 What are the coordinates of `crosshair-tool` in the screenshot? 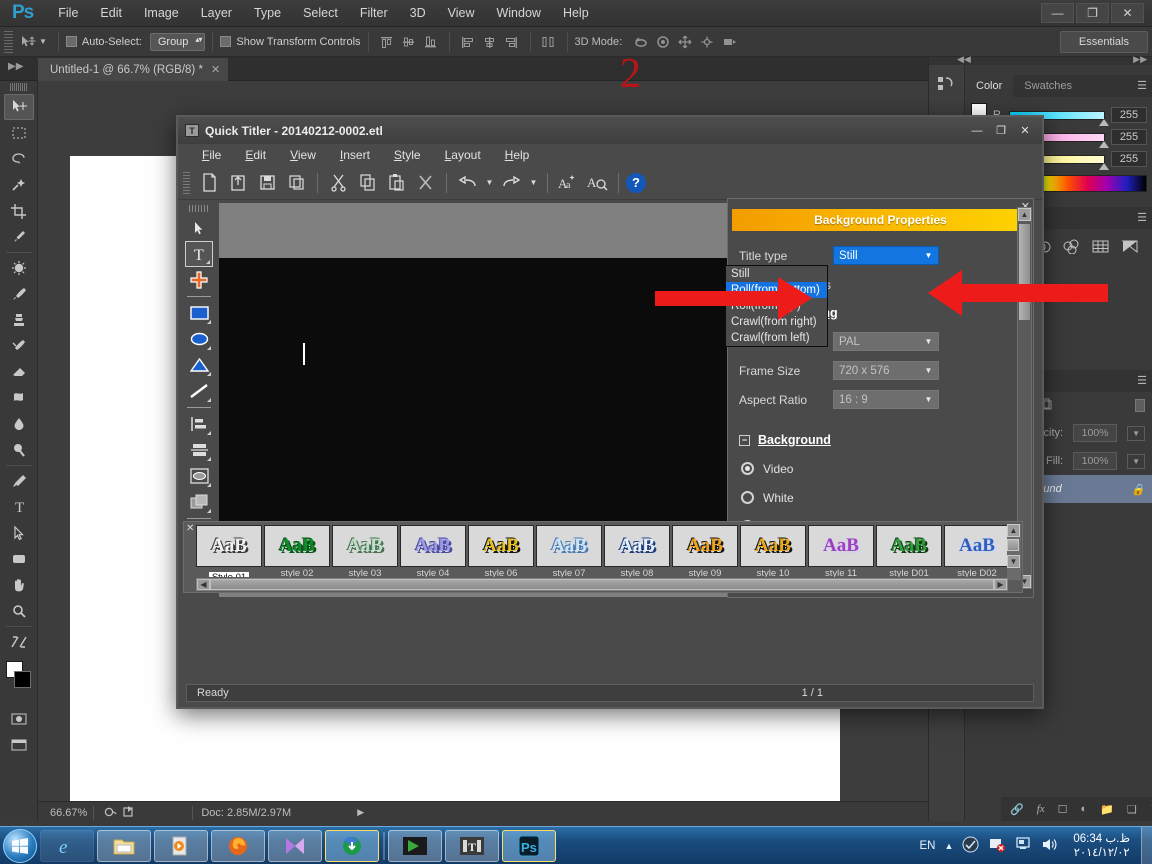 It's located at (199, 280).